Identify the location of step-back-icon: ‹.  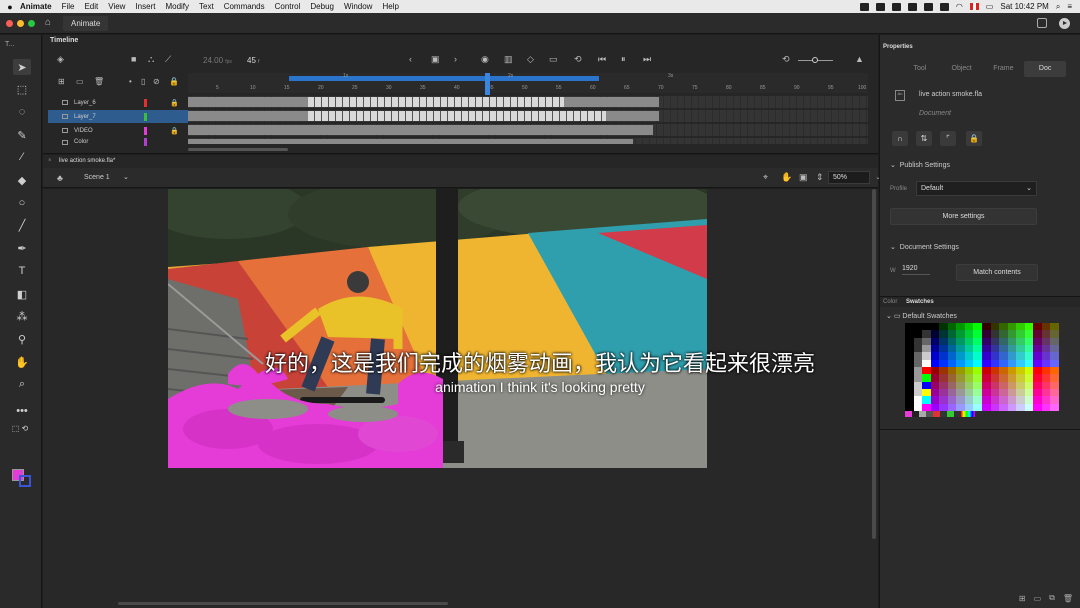
(410, 59).